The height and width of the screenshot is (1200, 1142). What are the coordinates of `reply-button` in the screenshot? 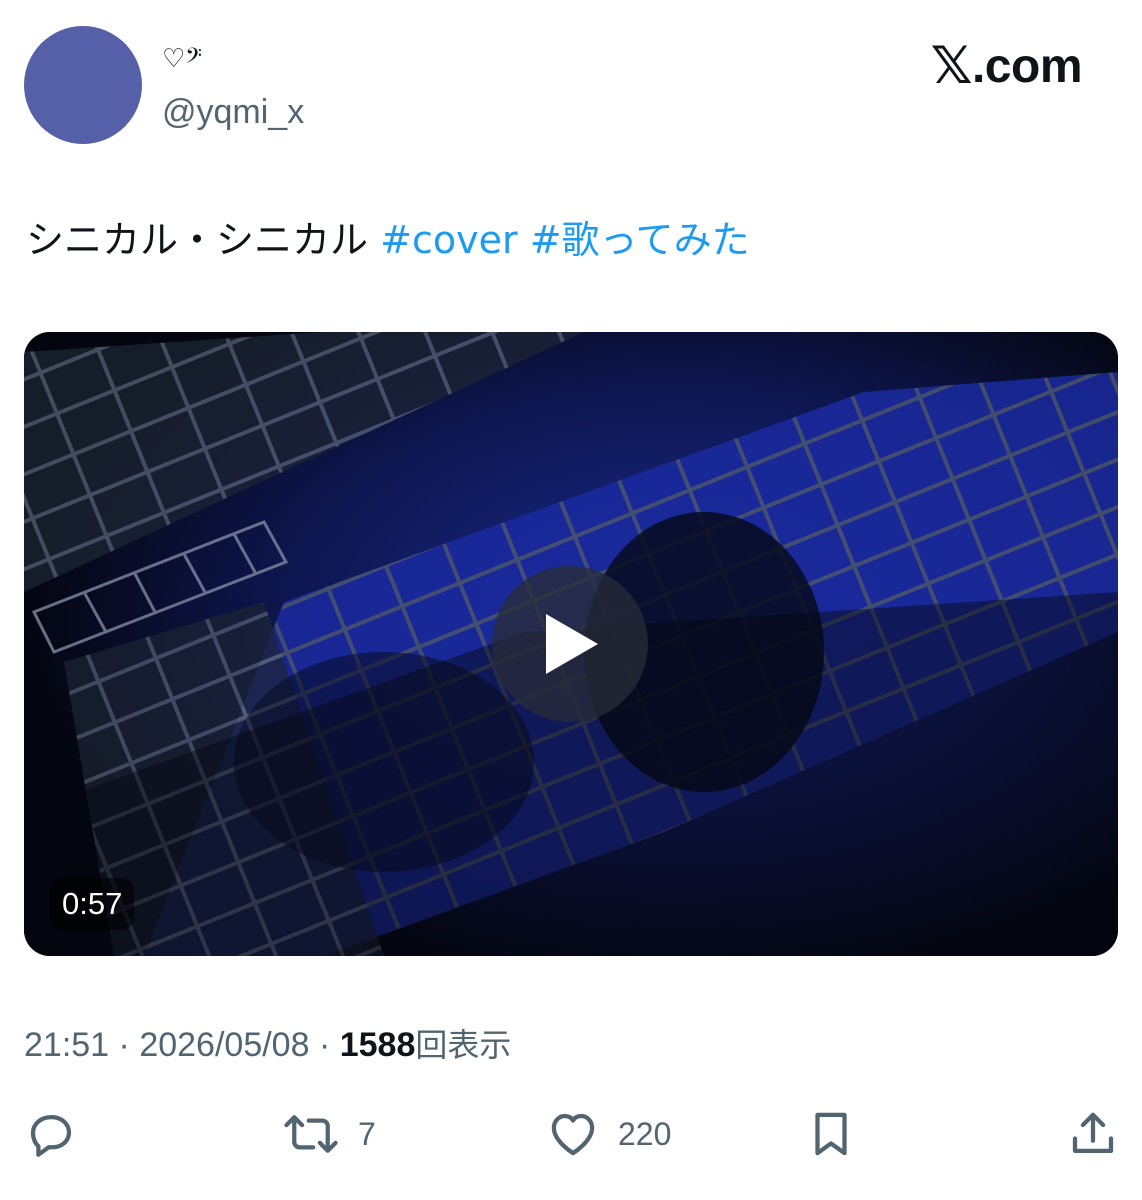 It's located at (51, 1134).